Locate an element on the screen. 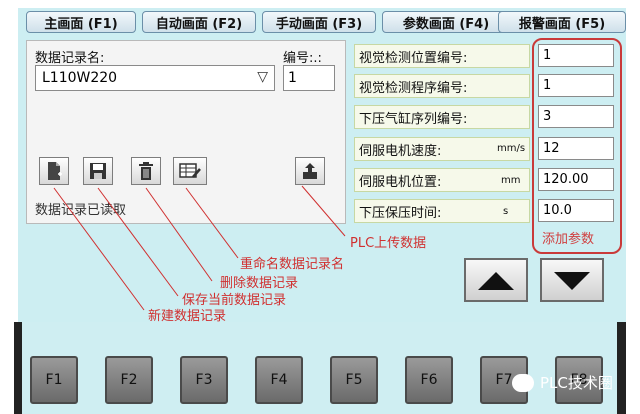 This screenshot has width=640, height=414. wechat-icon is located at coordinates (523, 382).